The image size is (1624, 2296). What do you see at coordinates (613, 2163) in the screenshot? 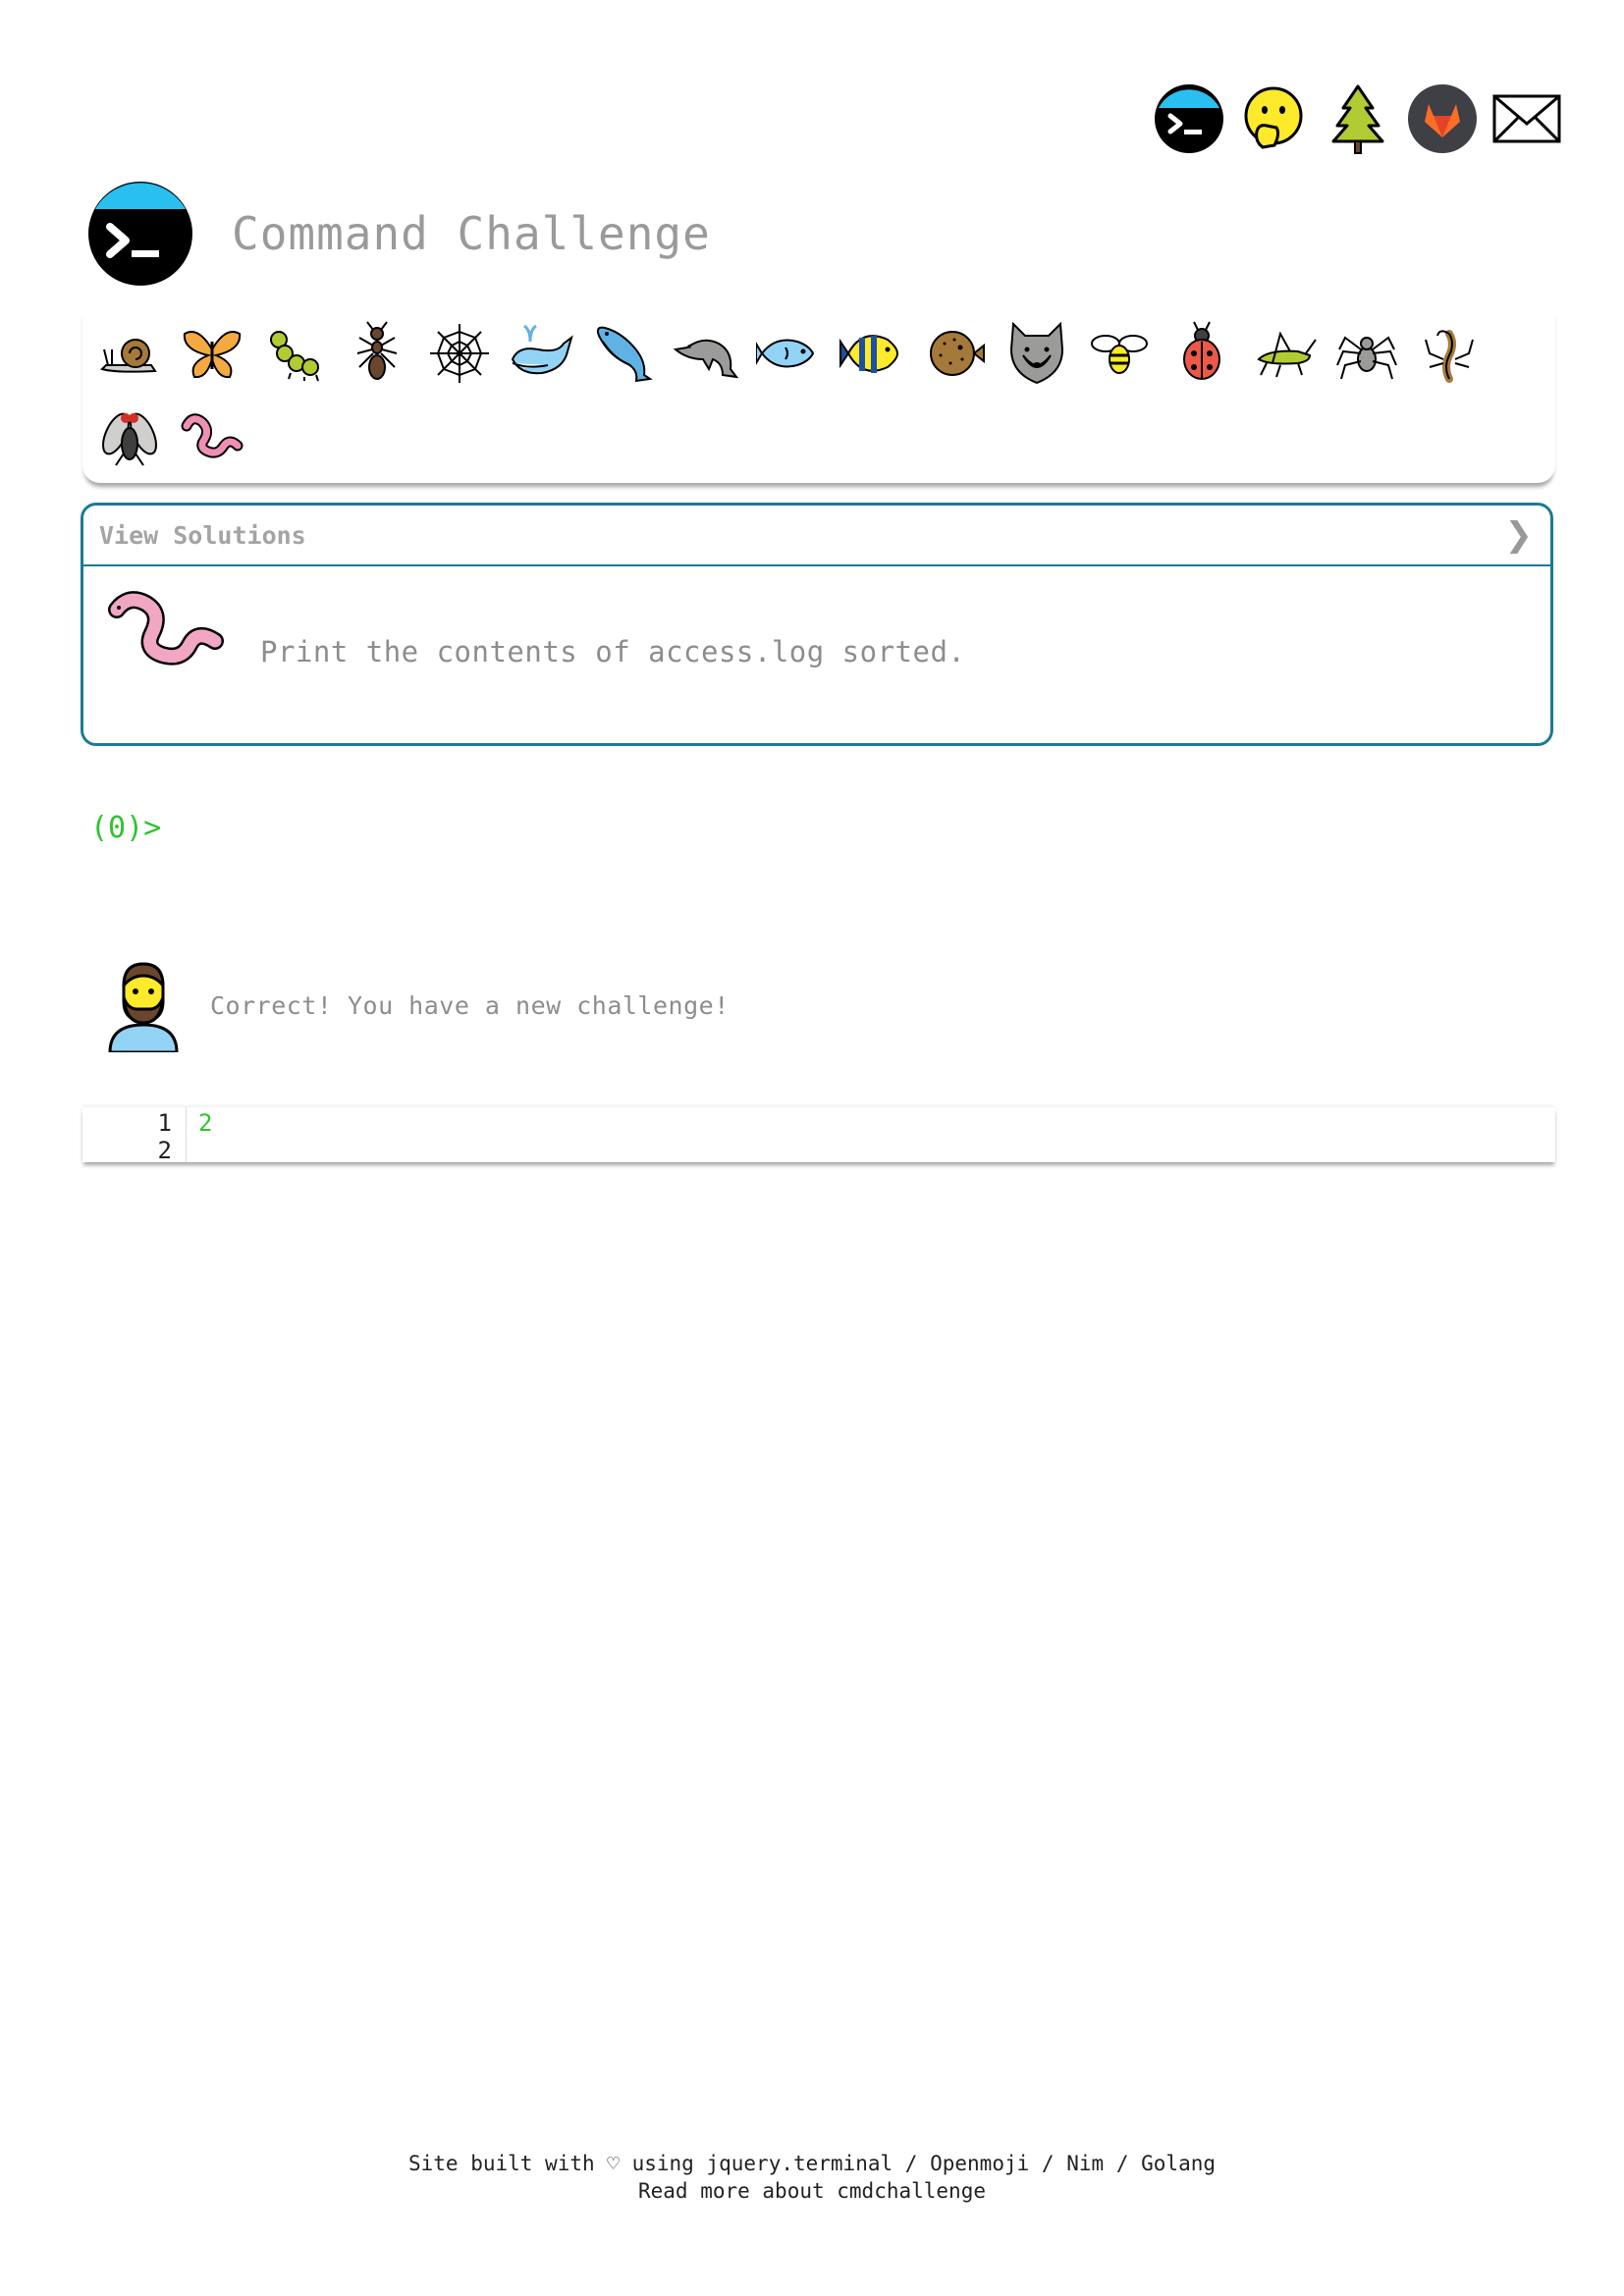
I see `heart-icon: ♡` at bounding box center [613, 2163].